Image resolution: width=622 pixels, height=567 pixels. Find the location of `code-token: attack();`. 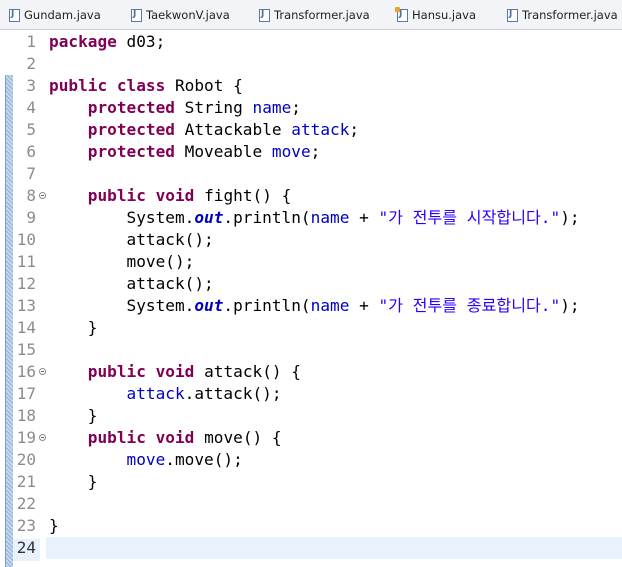

code-token: attack(); is located at coordinates (131, 239).